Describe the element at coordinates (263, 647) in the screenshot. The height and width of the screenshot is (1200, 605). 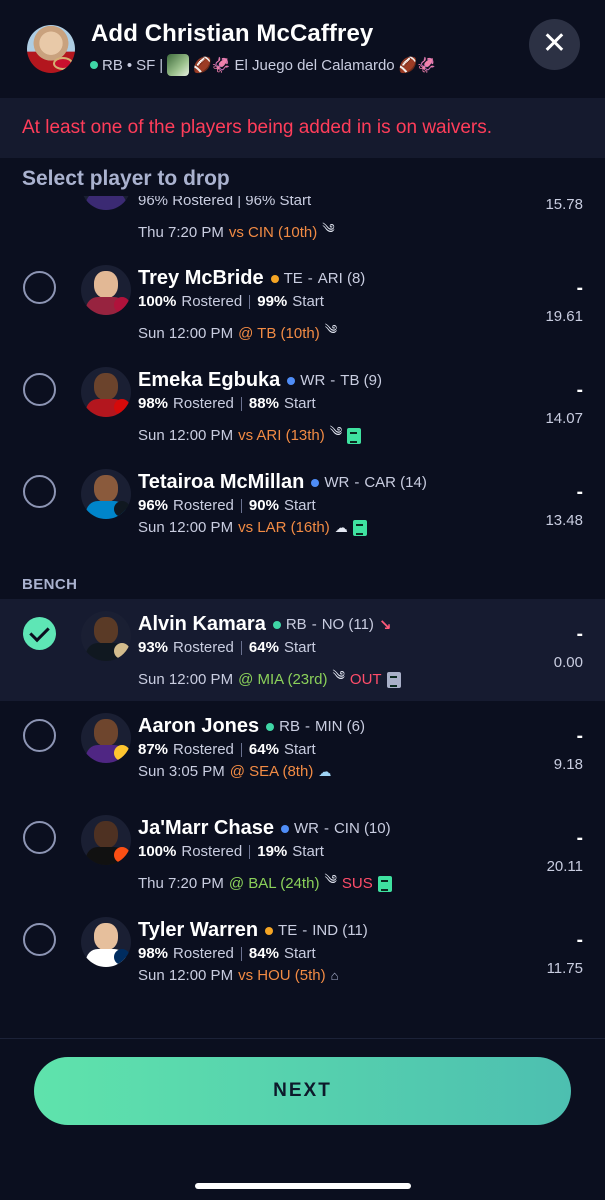
I see `start-pct: 64%` at that location.